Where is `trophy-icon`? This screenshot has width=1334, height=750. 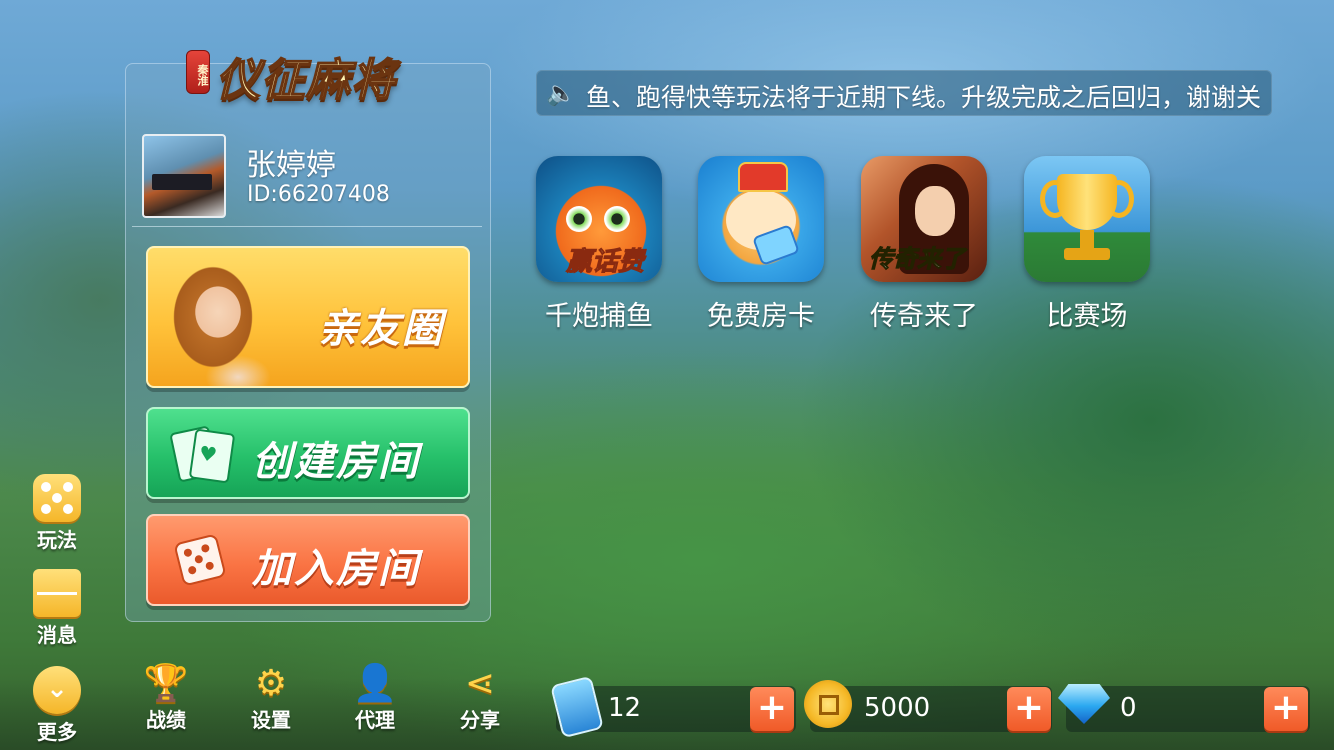
trophy-icon is located at coordinates (1087, 219).